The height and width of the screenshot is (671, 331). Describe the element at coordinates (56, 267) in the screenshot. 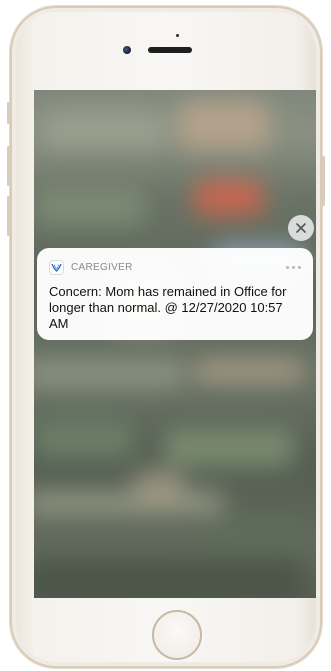

I see `caregiver-logo-icon` at that location.